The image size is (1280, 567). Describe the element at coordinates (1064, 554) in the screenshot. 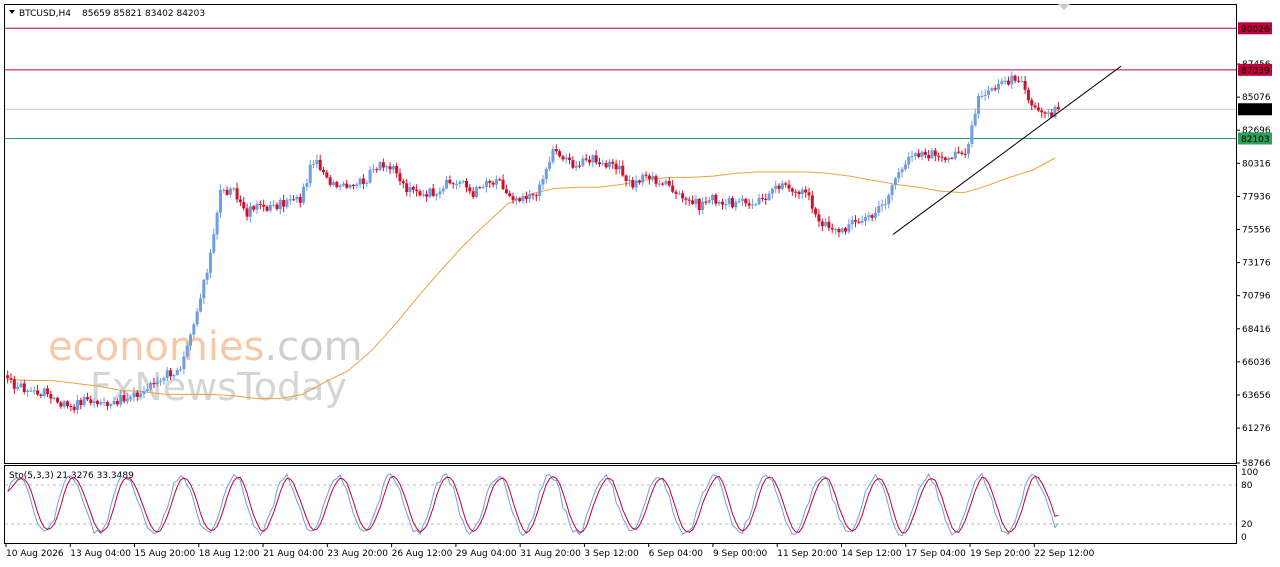

I see `time-tick-label: 22 Sep 12:00` at that location.